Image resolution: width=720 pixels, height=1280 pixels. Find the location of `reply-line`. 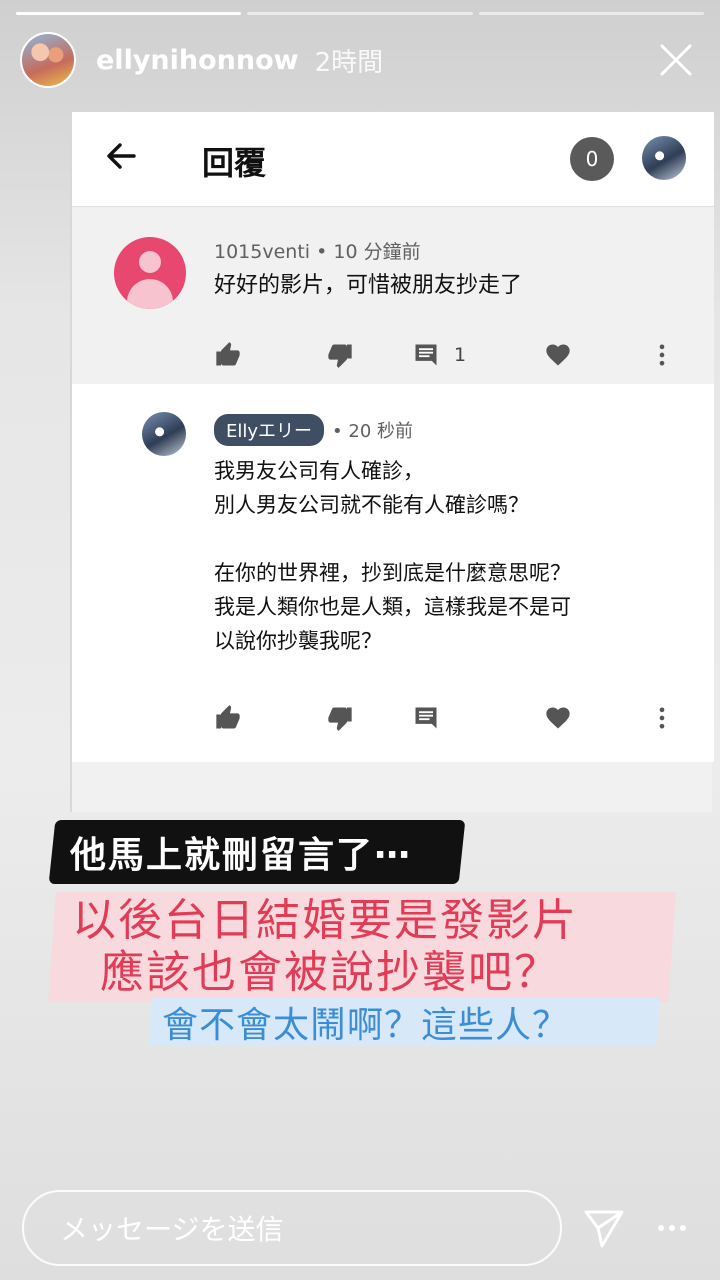

reply-line is located at coordinates (392, 539).